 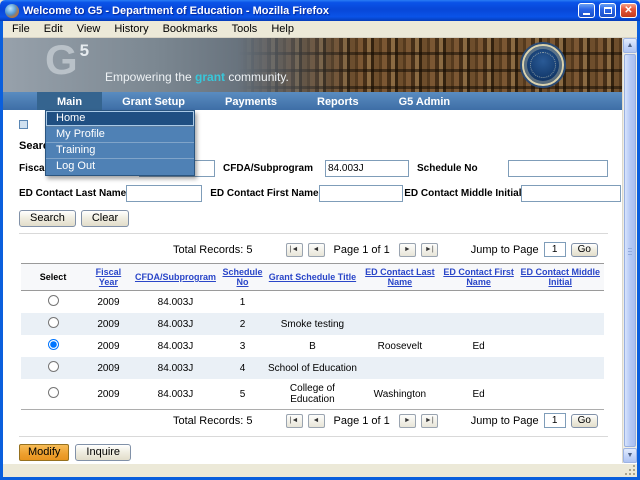 I want to click on menu-bookmarks: Bookmarks, so click(x=190, y=29).